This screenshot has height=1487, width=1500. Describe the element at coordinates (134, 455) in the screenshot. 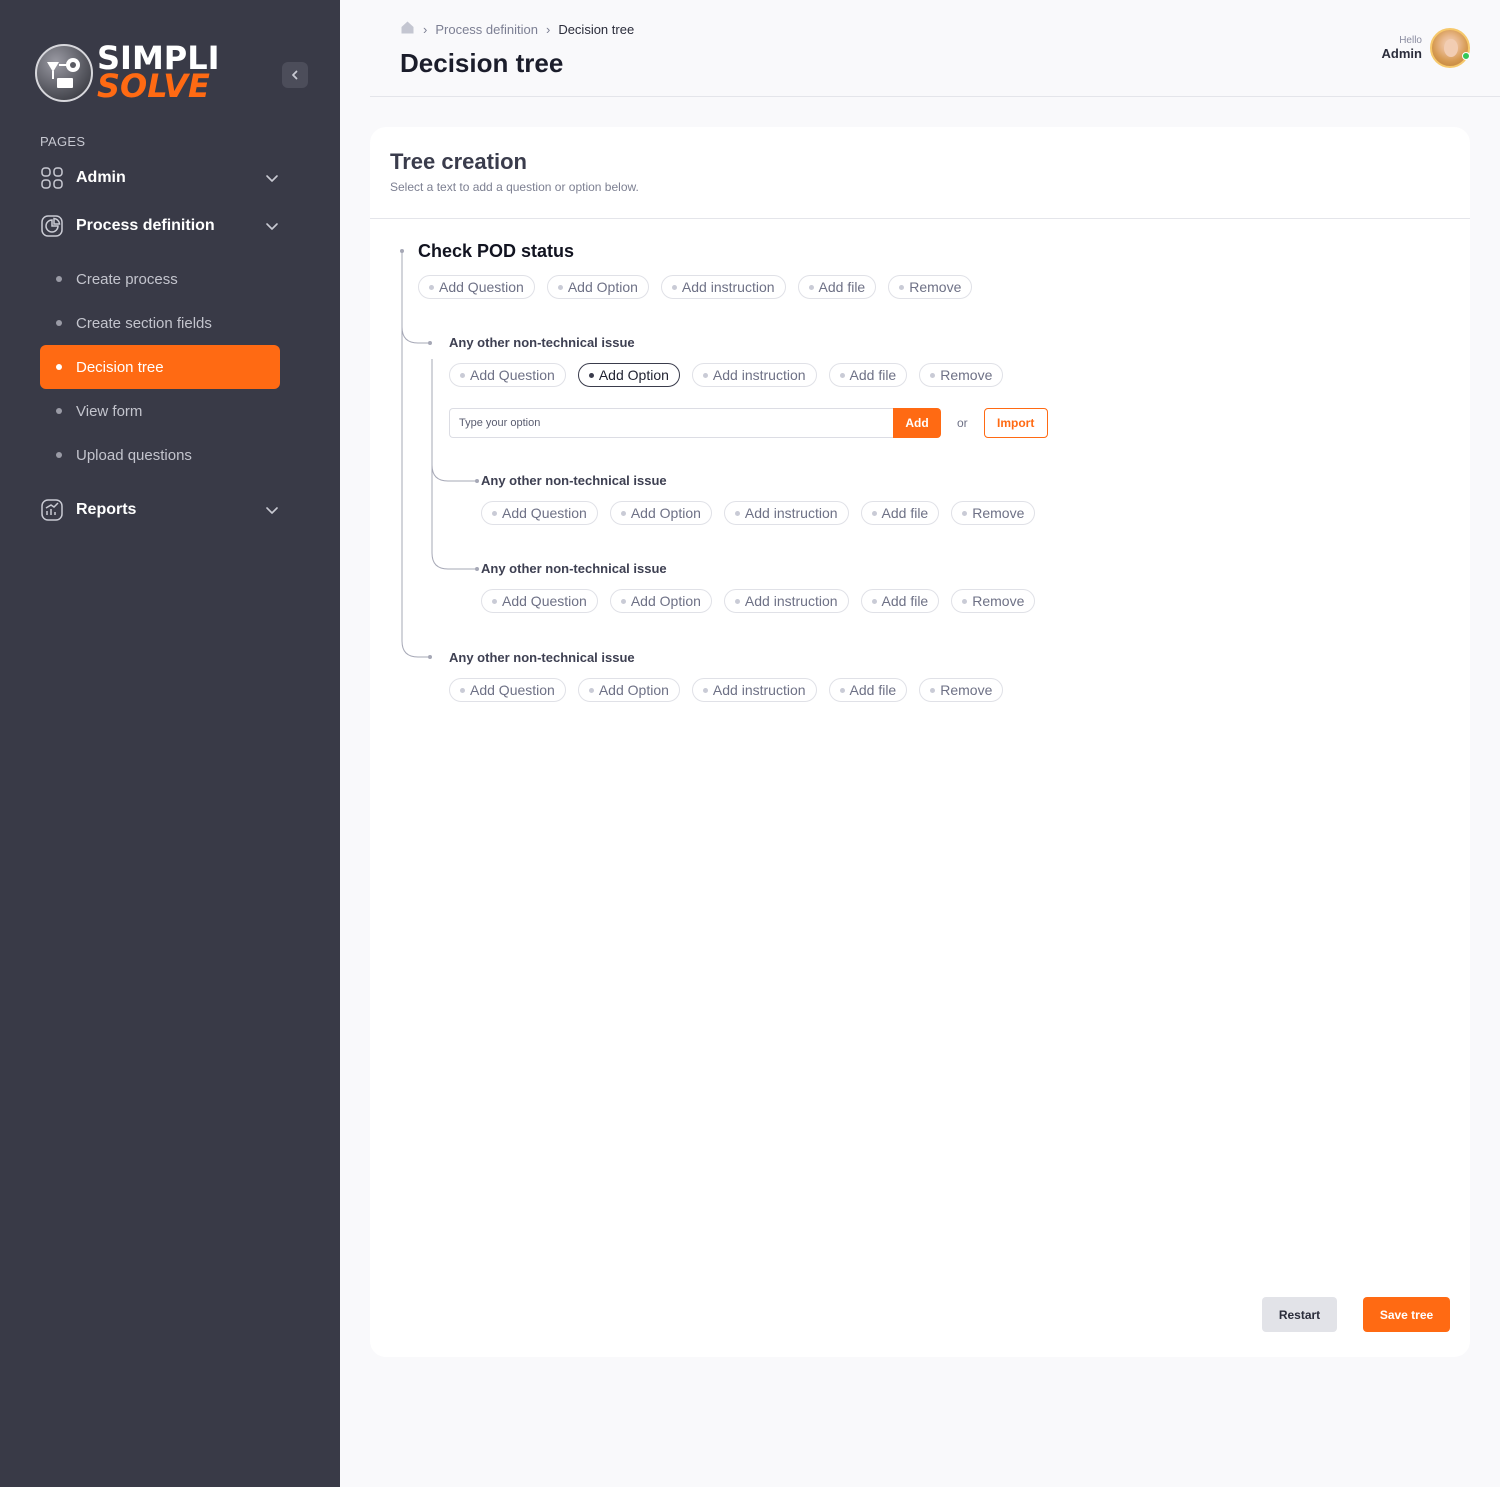

I see `sidebar-item-label: Upload questions` at that location.